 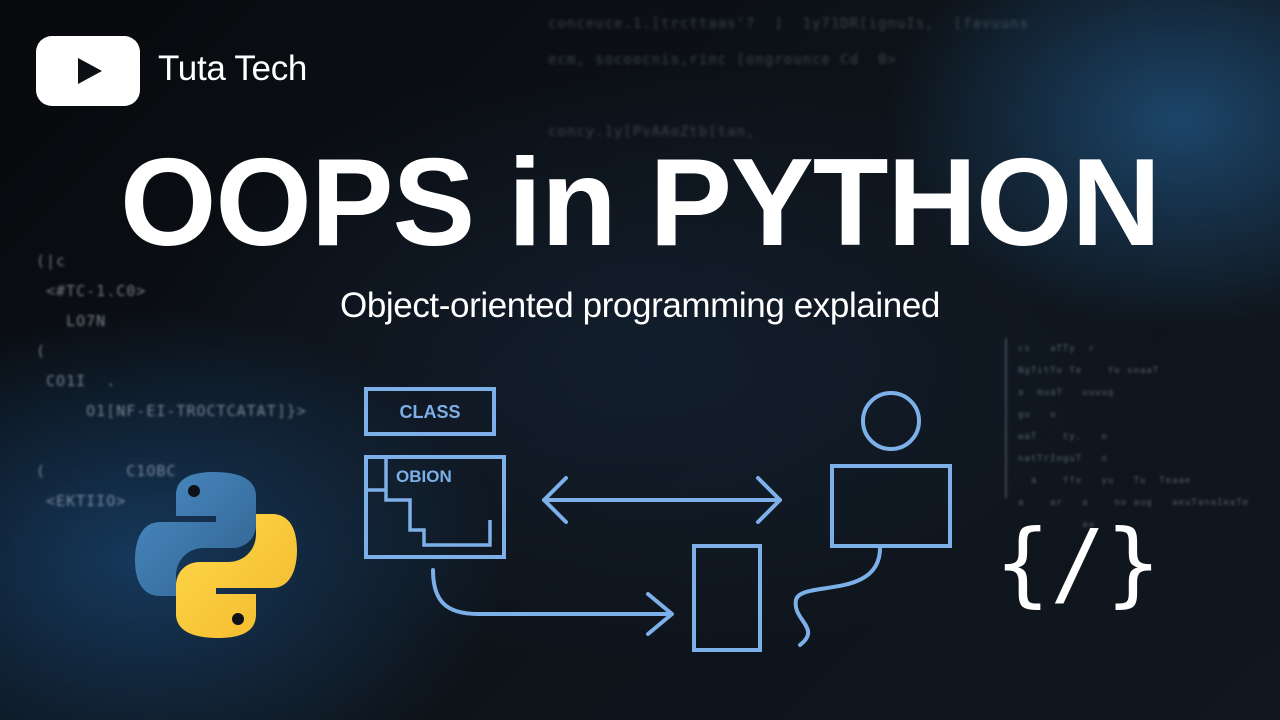 I want to click on class-box: CLASS, so click(x=430, y=411).